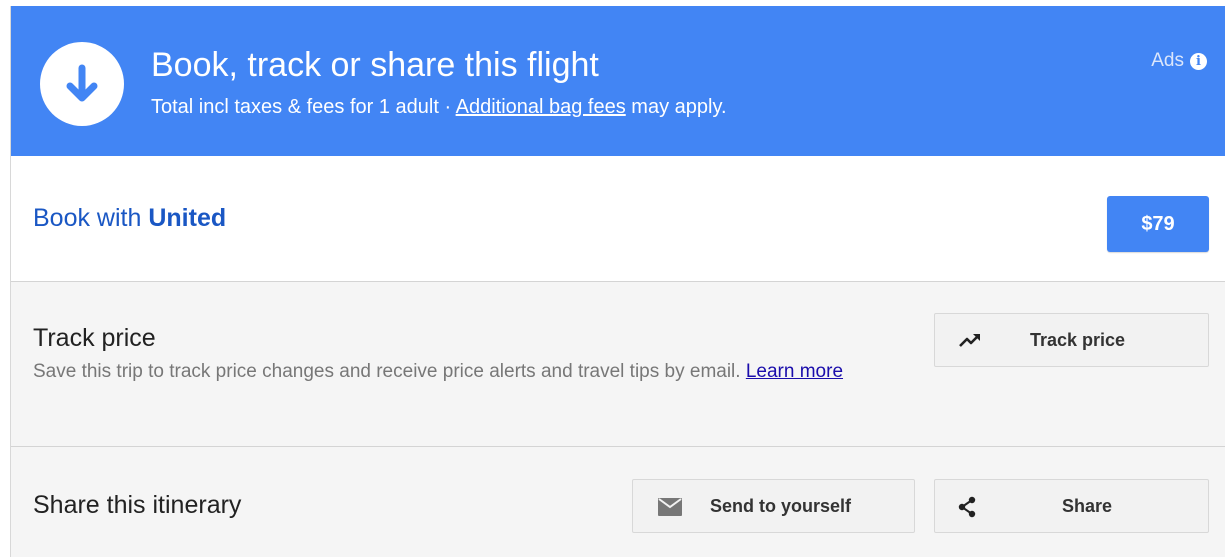 Image resolution: width=1225 pixels, height=557 pixels. What do you see at coordinates (794, 371) in the screenshot?
I see `learn-more-link: Learn more` at bounding box center [794, 371].